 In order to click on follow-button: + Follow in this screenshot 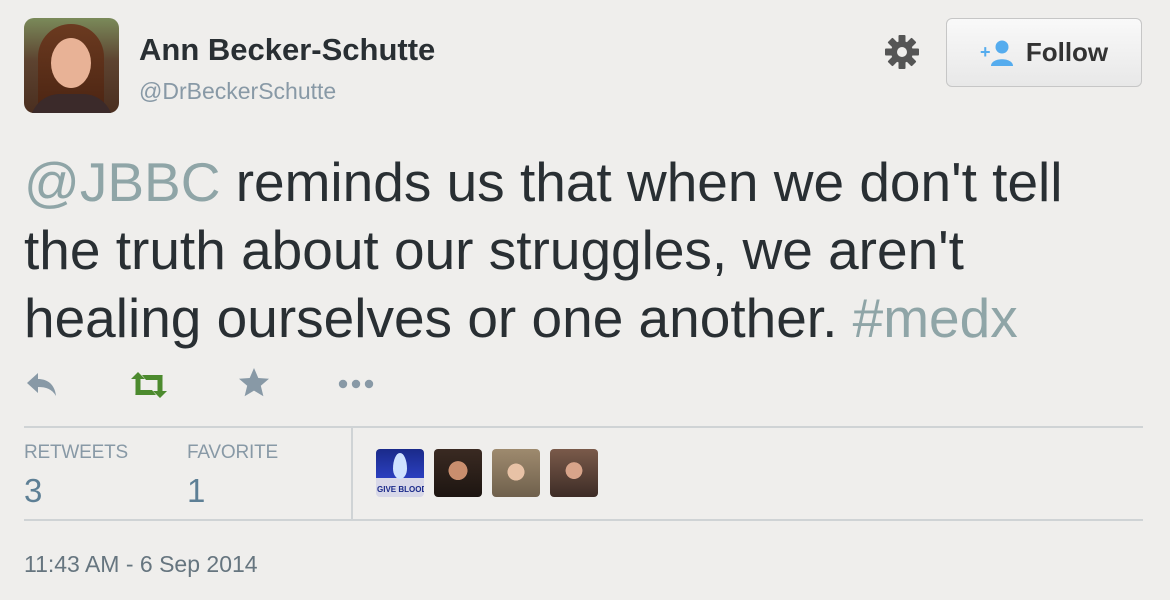, I will do `click(1044, 52)`.